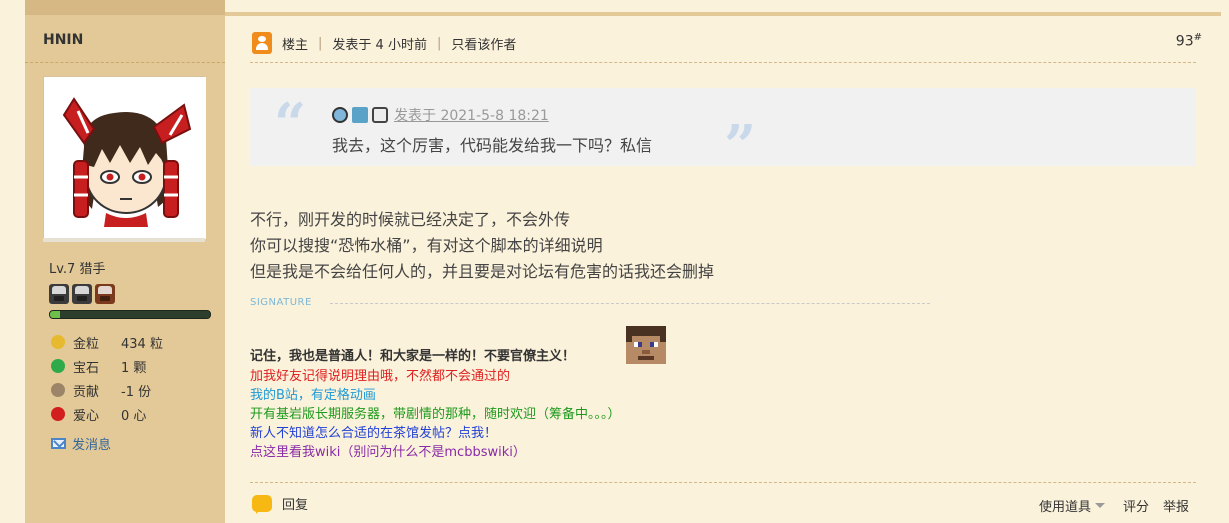 This screenshot has width=1229, height=523. Describe the element at coordinates (482, 271) in the screenshot. I see `post-line: 但是我是不会给任何人的，并且要是对论坛有危害的话我还会删掉` at that location.